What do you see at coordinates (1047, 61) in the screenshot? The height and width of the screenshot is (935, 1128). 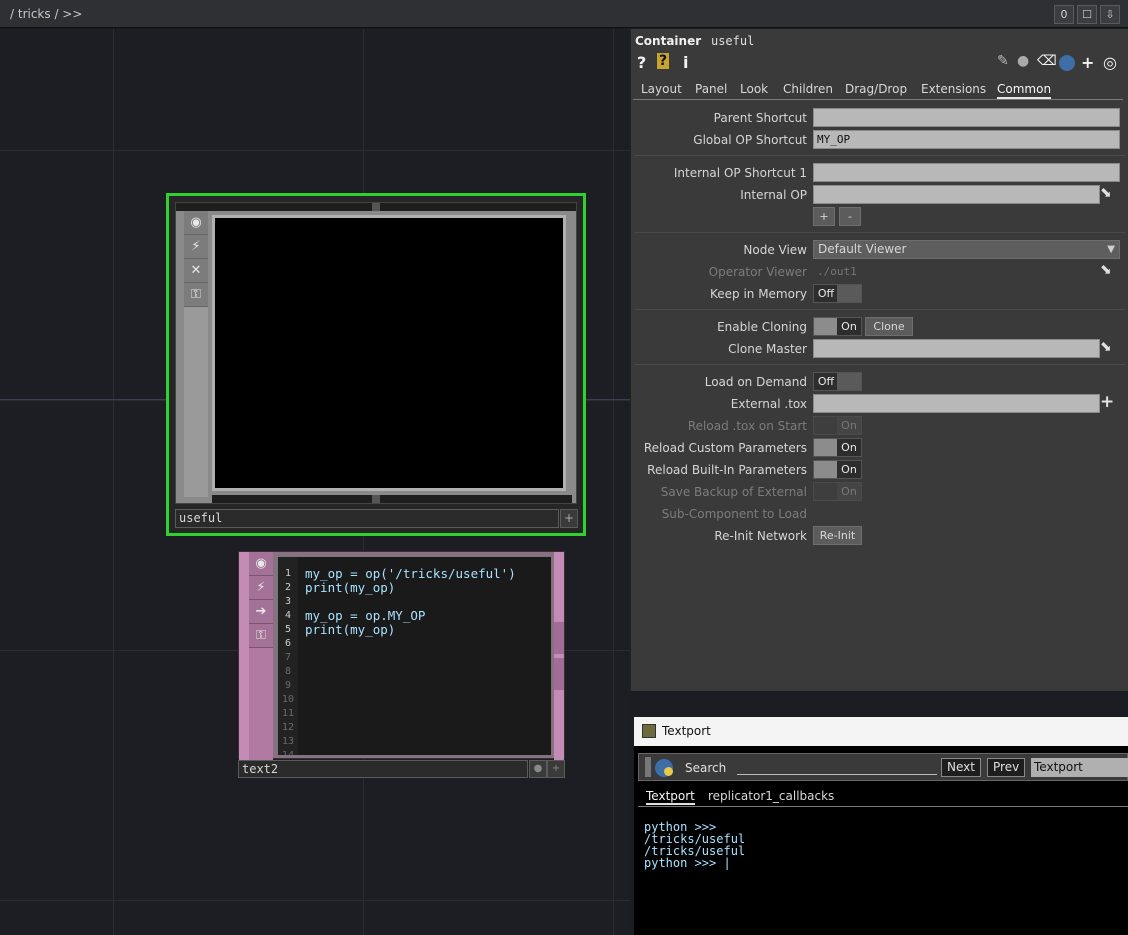 I see `clear-icon: ⌫` at bounding box center [1047, 61].